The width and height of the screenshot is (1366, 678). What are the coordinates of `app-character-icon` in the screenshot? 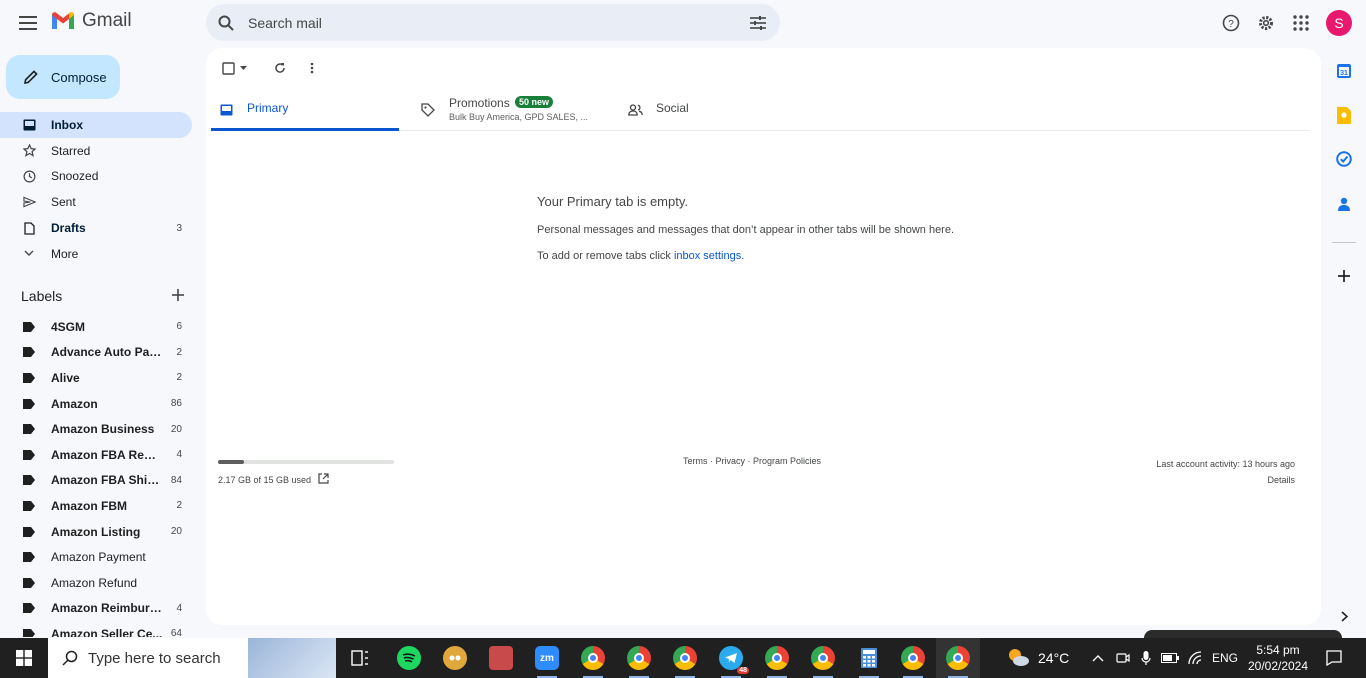 It's located at (455, 658).